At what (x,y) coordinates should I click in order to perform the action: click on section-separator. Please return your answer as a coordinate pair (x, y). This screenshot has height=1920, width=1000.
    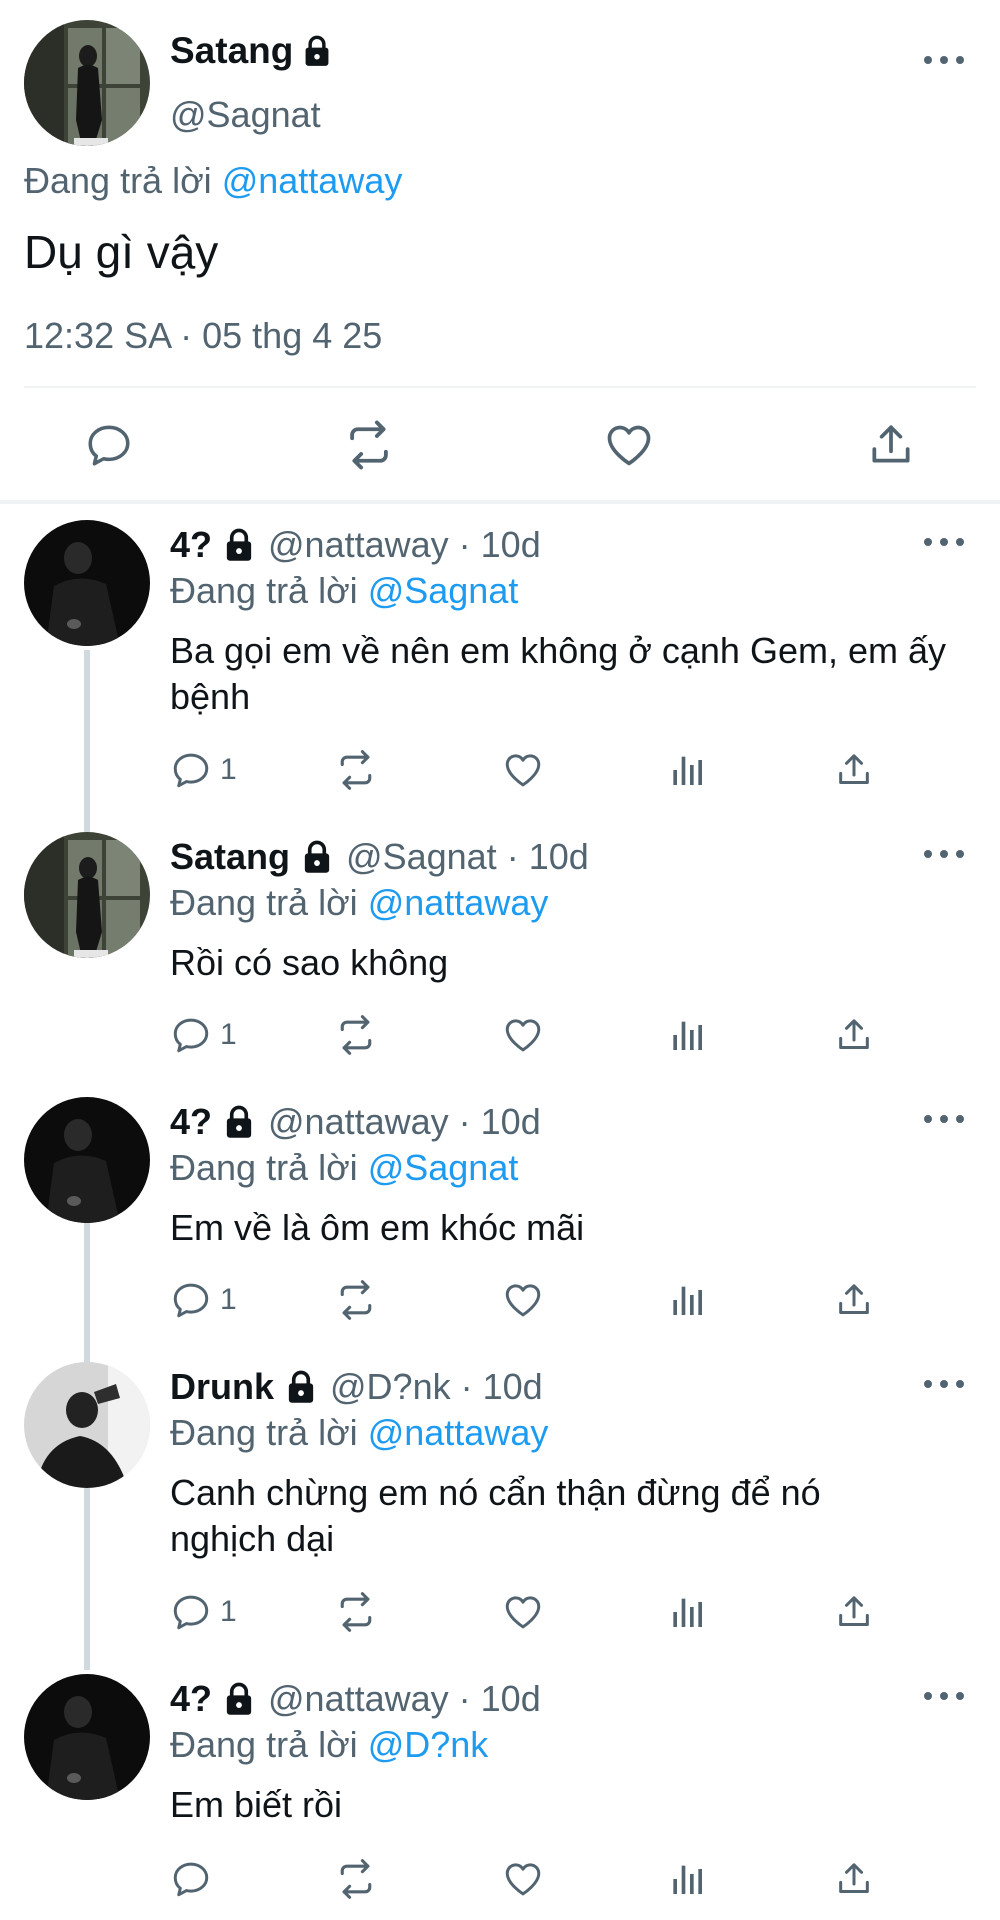
    Looking at the image, I should click on (500, 502).